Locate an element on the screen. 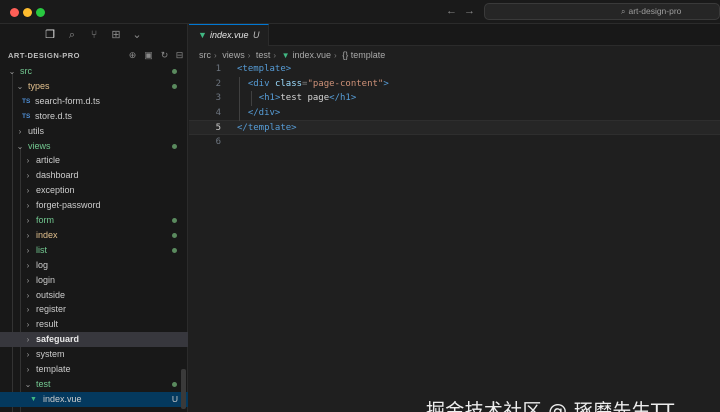 The width and height of the screenshot is (720, 412). tree-item: ⌄ test is located at coordinates (94, 384).